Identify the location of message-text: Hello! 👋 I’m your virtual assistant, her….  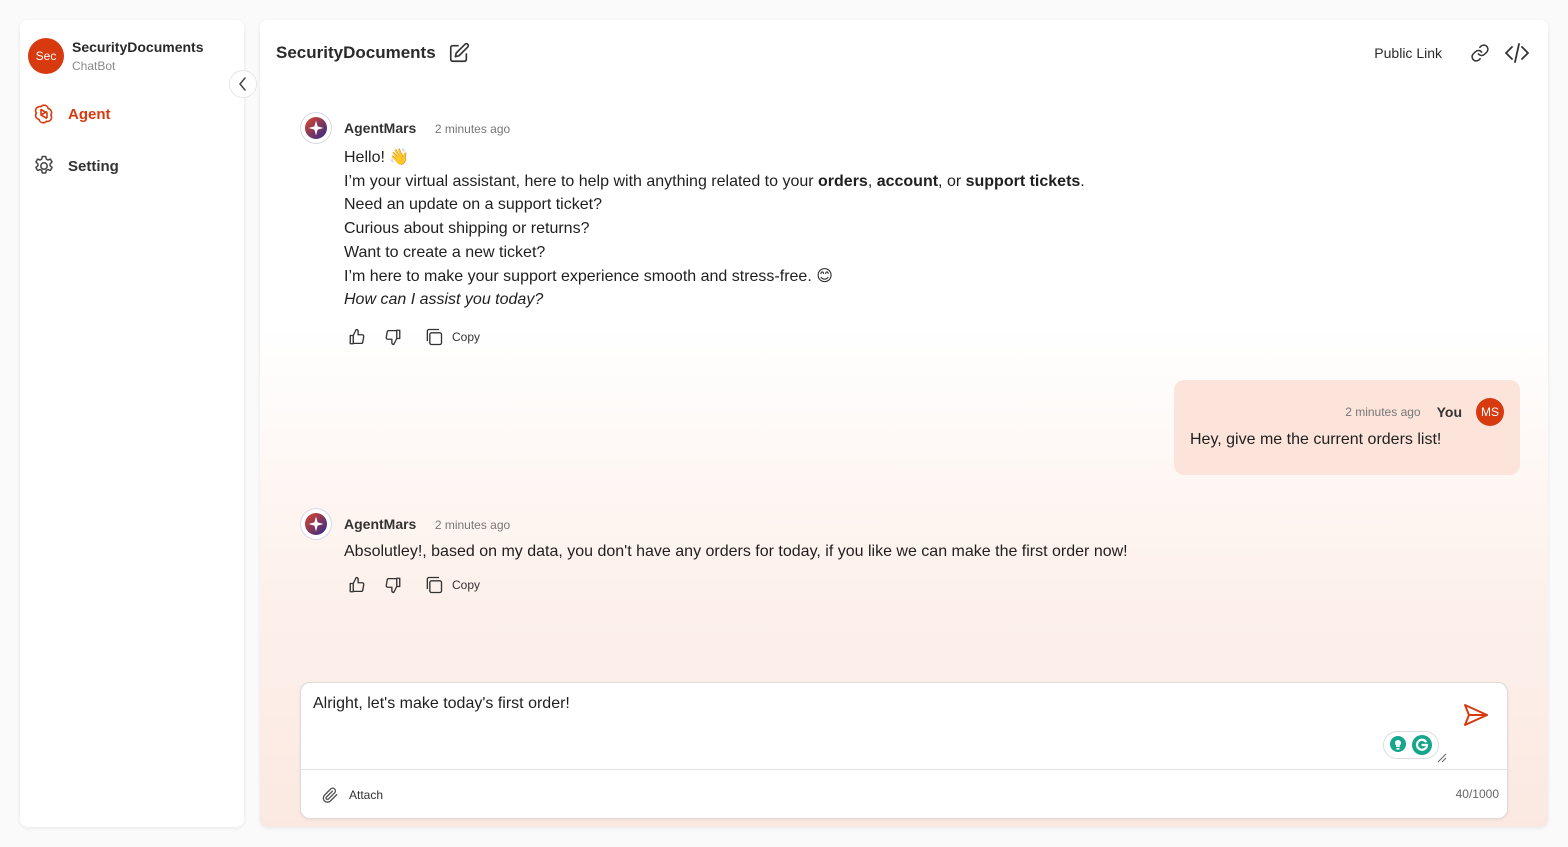
(714, 229).